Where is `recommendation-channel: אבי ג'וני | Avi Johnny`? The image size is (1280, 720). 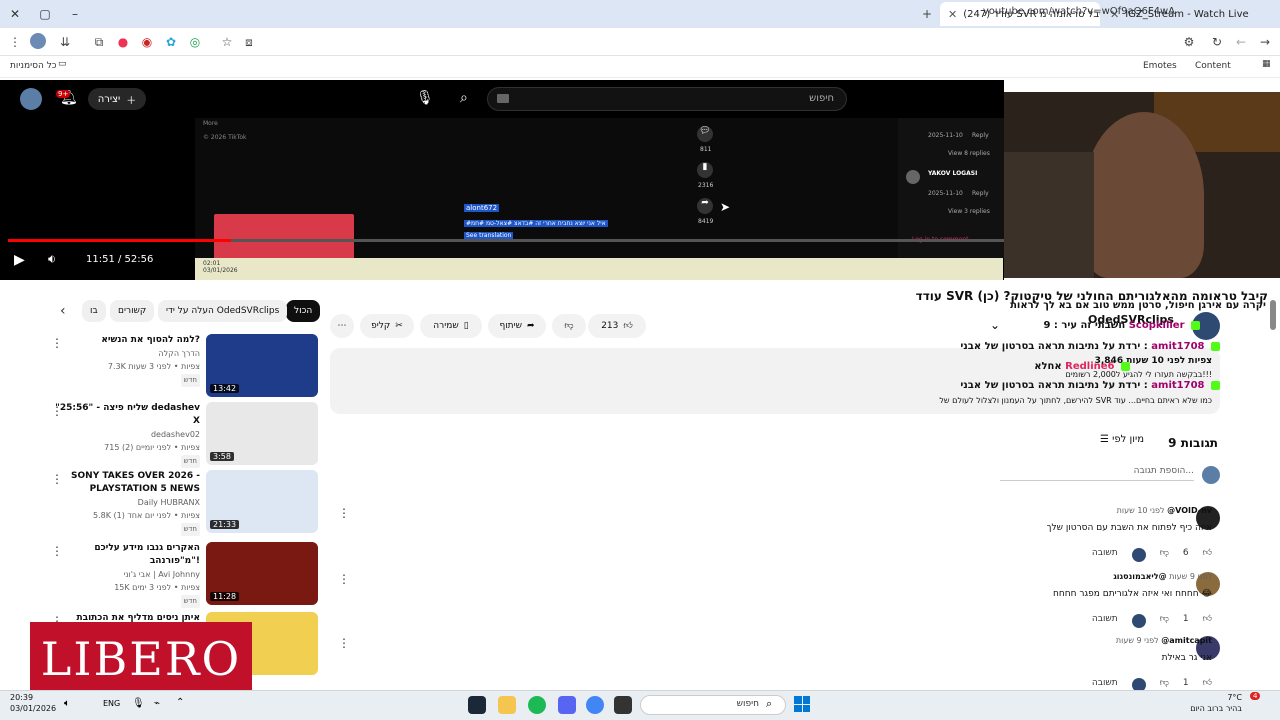
recommendation-channel: אבי ג'וני | Avi Johnny is located at coordinates (125, 574).